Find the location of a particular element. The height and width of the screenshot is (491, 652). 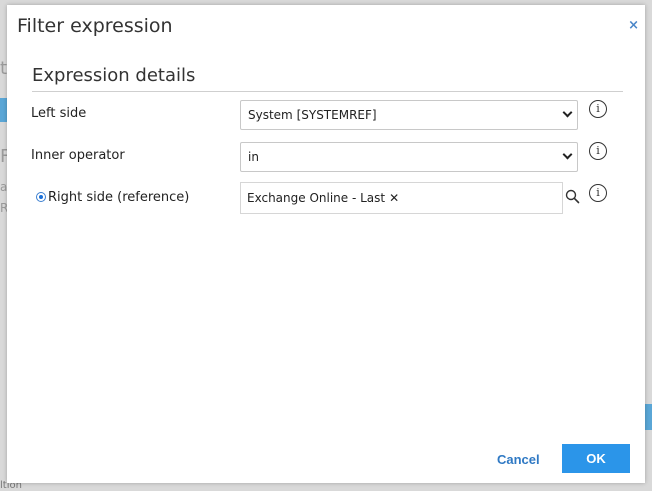

right-side-label: Right side (reference) is located at coordinates (119, 197).